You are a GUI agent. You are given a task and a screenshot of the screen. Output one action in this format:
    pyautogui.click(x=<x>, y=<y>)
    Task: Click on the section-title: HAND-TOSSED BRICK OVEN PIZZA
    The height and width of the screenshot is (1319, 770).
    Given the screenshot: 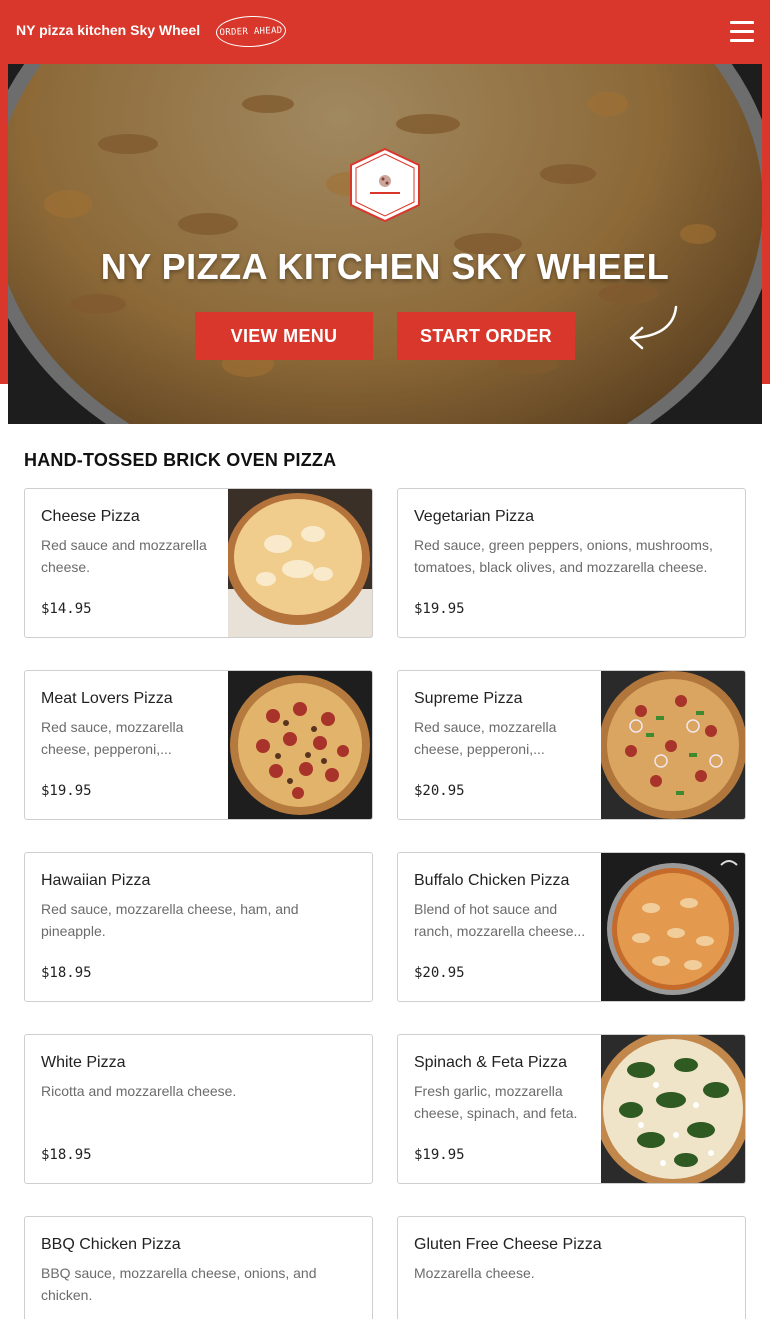 What is the action you would take?
    pyautogui.click(x=180, y=460)
    